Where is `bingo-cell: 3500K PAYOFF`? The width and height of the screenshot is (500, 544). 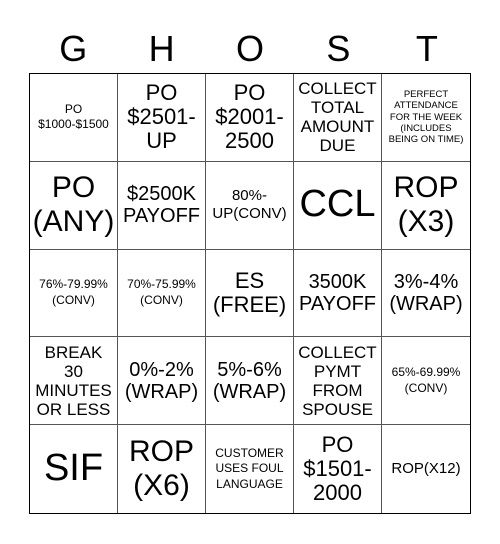 bingo-cell: 3500K PAYOFF is located at coordinates (338, 293).